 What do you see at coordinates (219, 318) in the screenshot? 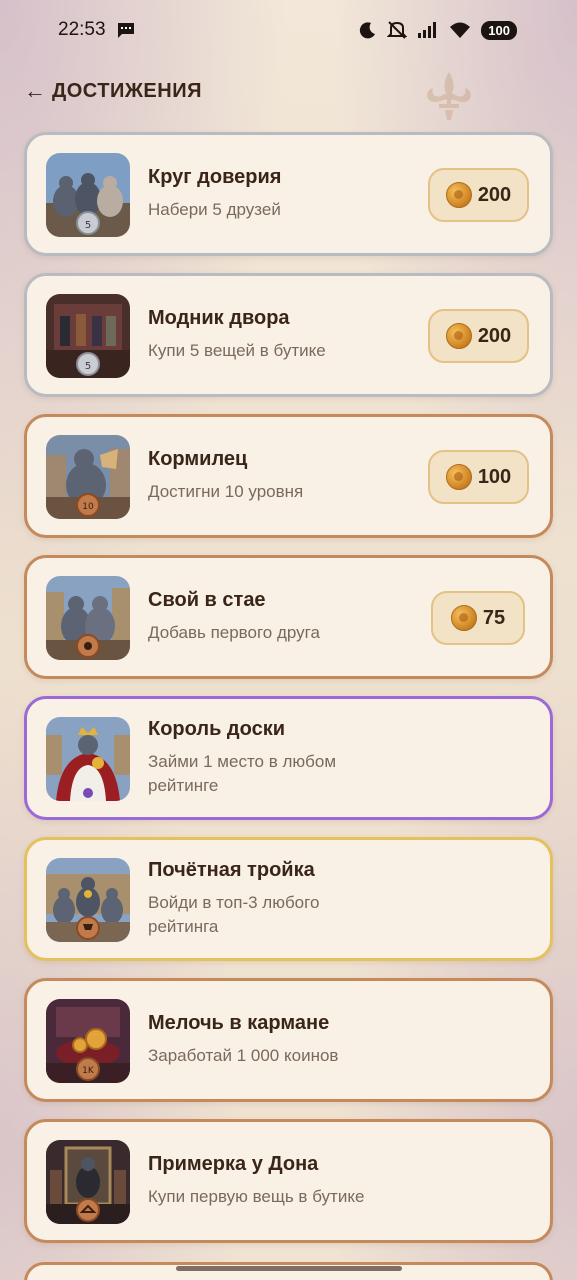
I see `achievement-name: Модник двора` at bounding box center [219, 318].